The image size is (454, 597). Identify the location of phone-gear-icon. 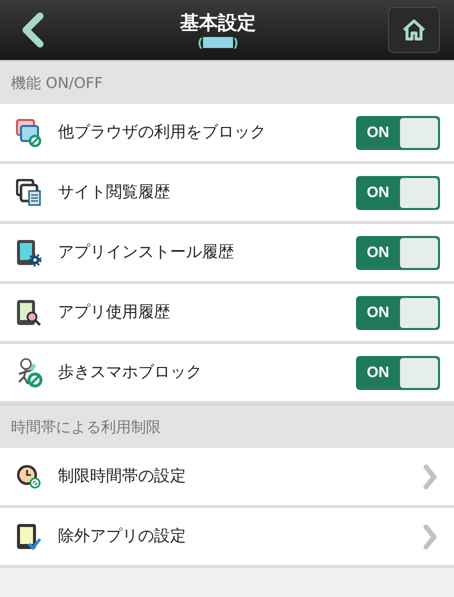
(29, 252).